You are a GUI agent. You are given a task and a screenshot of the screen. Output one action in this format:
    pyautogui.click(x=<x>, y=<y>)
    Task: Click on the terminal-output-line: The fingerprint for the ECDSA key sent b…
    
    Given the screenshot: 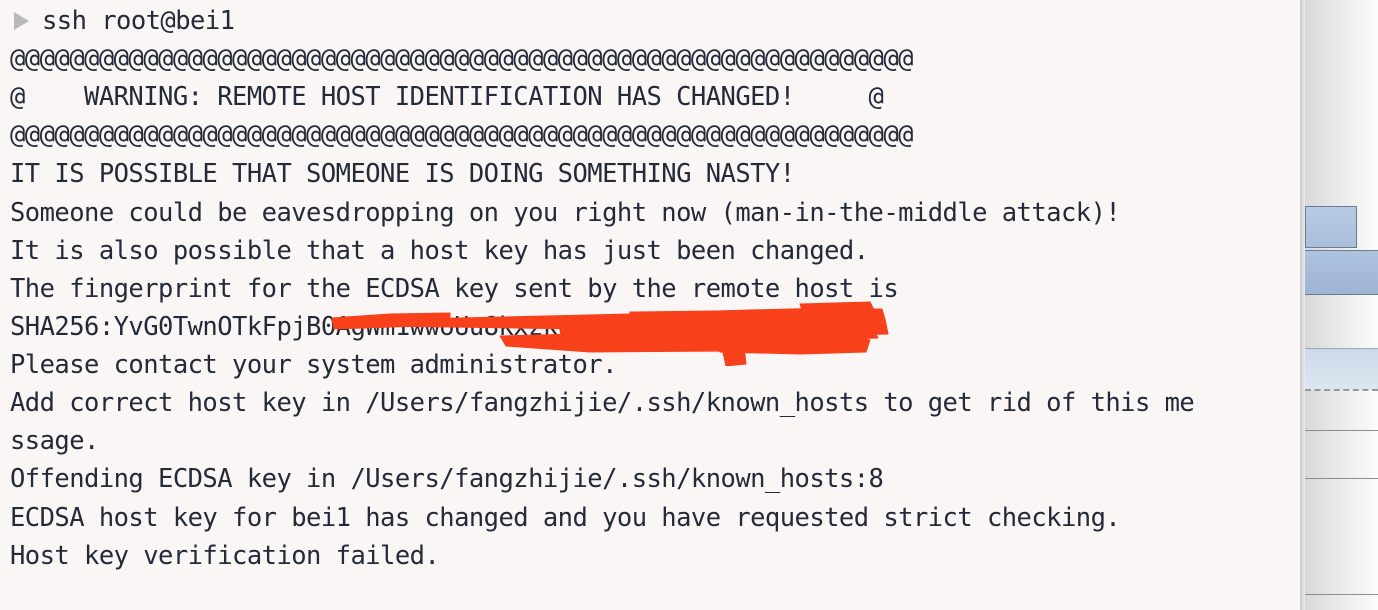 What is the action you would take?
    pyautogui.click(x=454, y=289)
    